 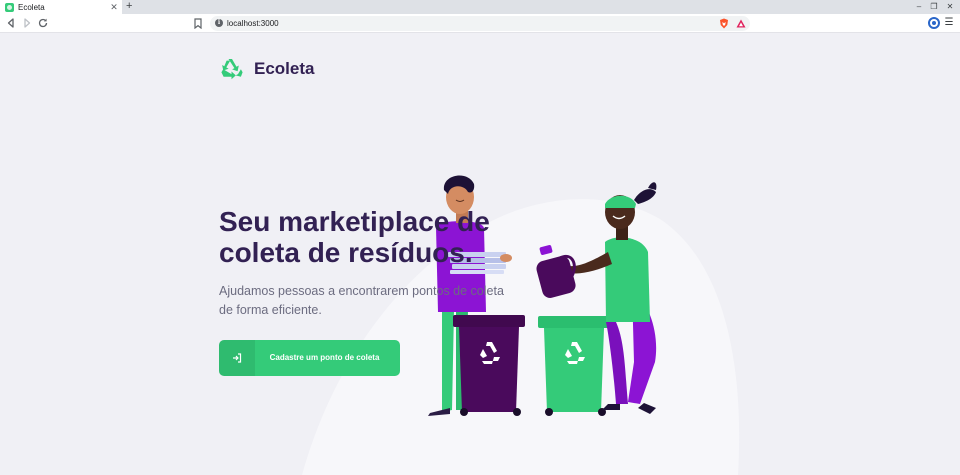 I want to click on register-collection-point-button: Cadastre um ponto de coleta, so click(x=309, y=358).